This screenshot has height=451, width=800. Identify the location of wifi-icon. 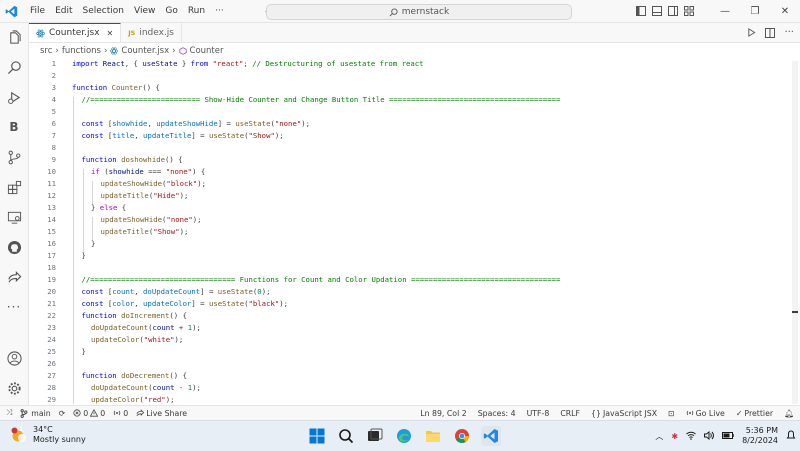
(691, 436).